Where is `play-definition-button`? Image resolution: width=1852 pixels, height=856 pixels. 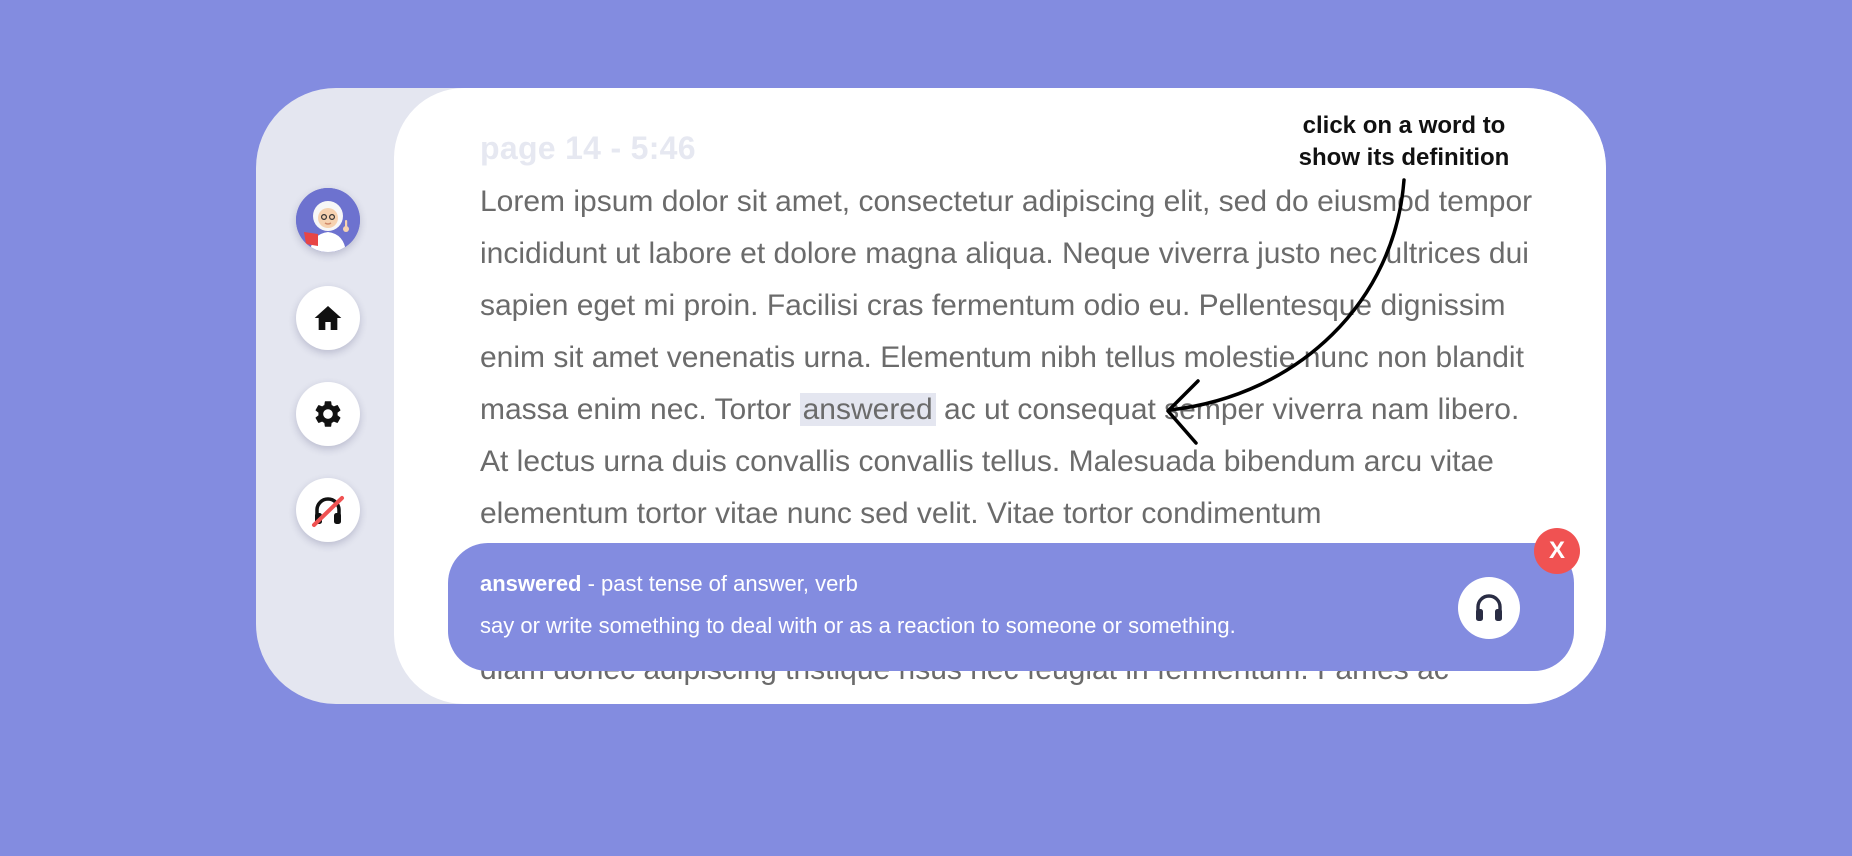 play-definition-button is located at coordinates (1489, 608).